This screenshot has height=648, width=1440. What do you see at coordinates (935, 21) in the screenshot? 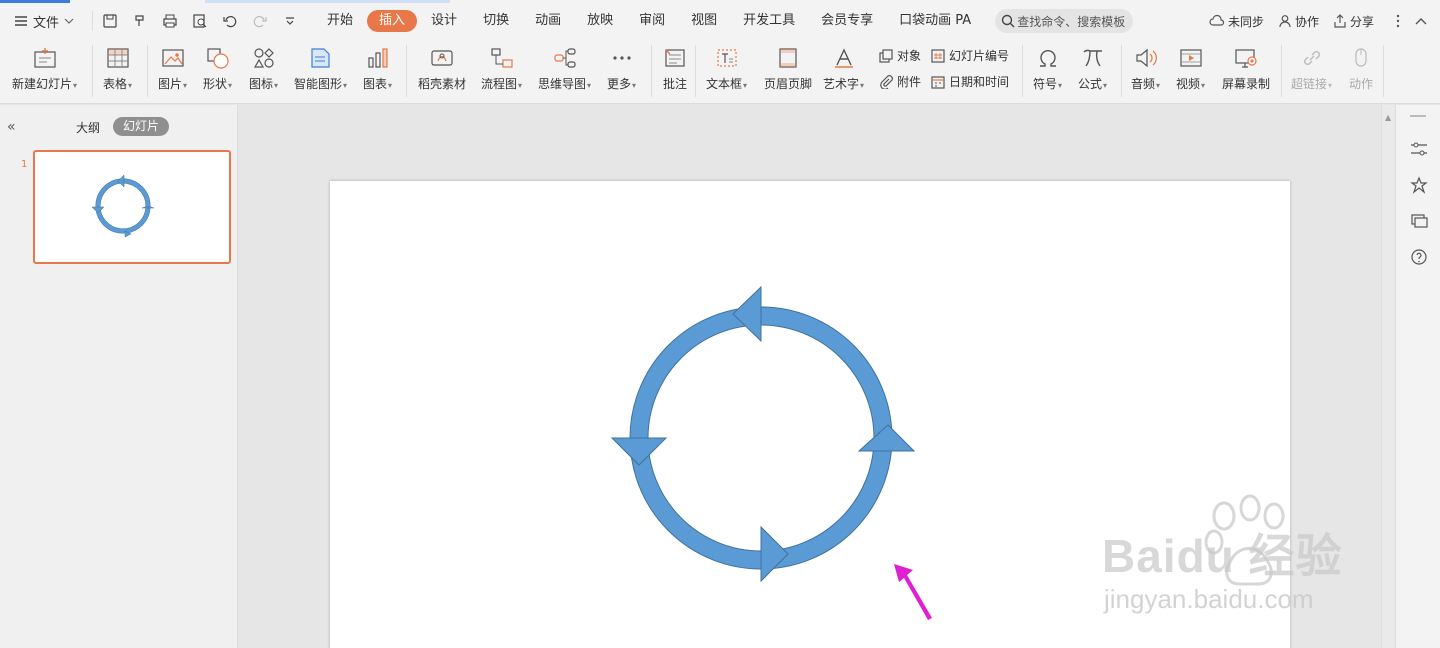
I see `tab-pocket-animation: 口袋动画 PA` at bounding box center [935, 21].